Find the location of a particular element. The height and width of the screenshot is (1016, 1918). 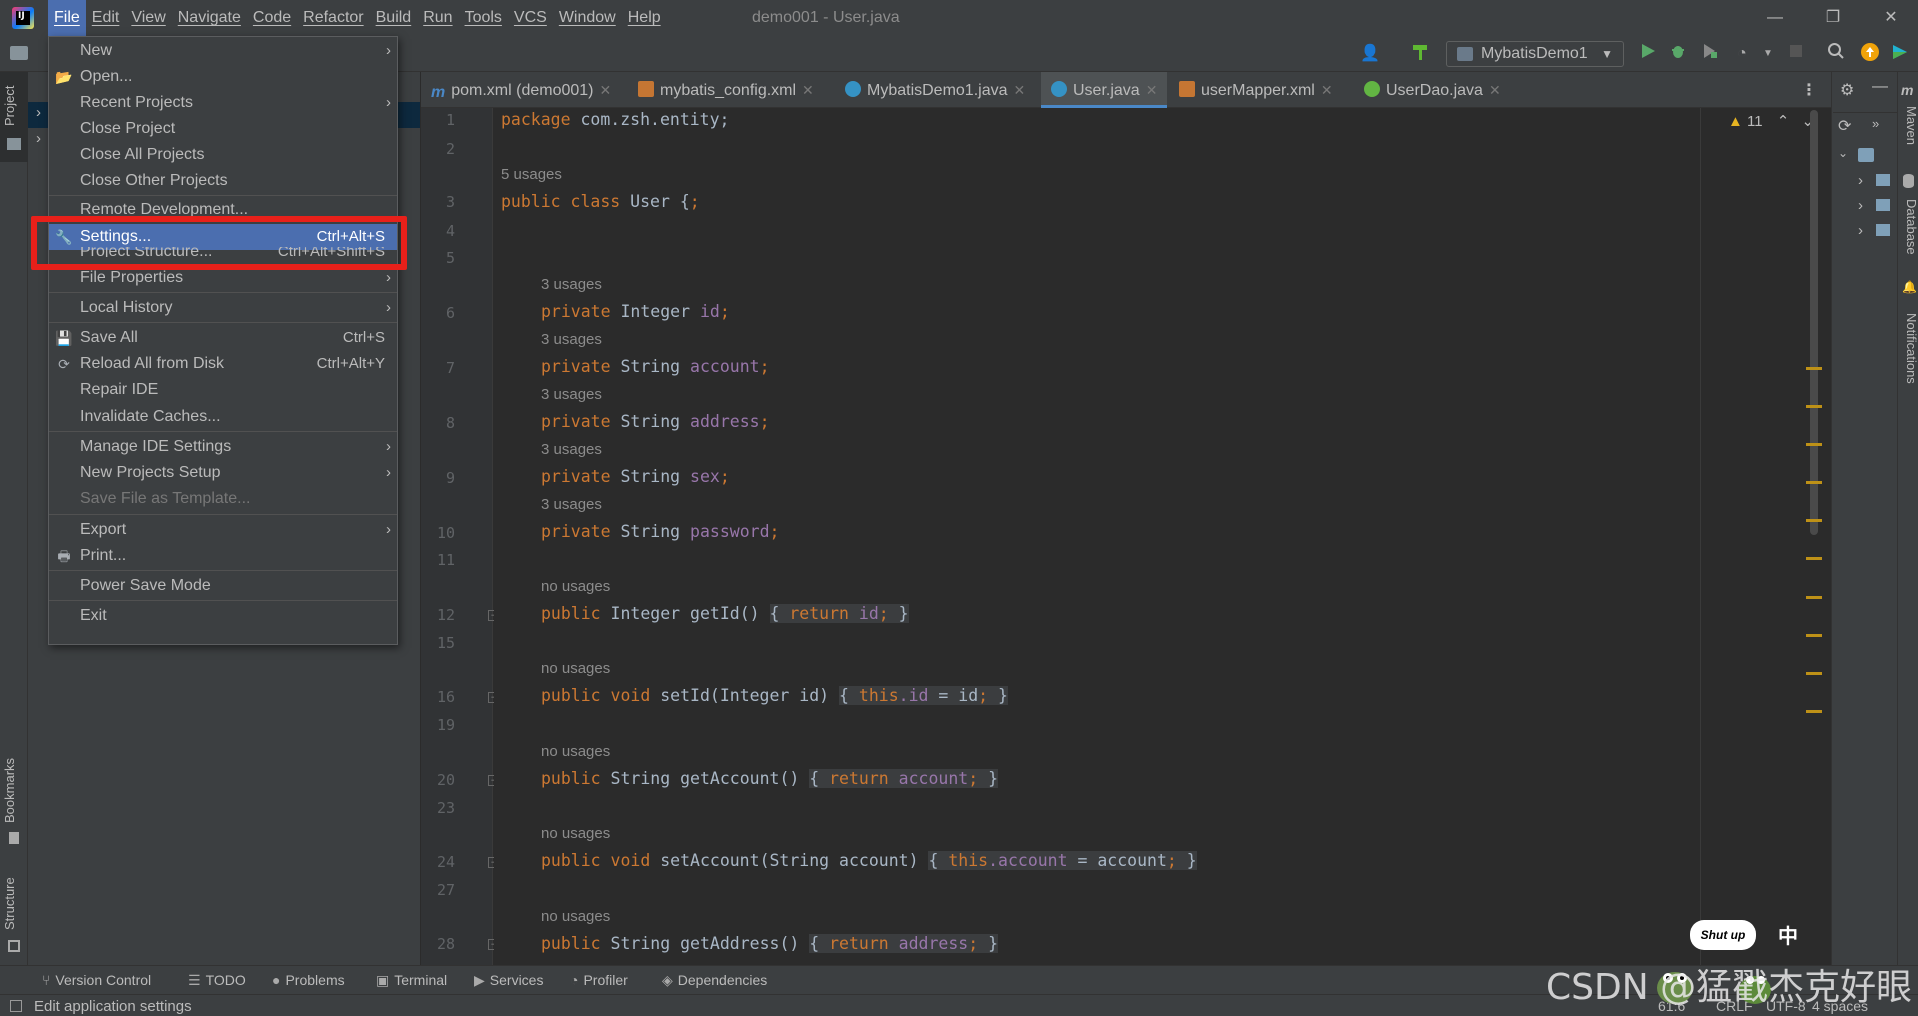

stop-icon is located at coordinates (1796, 54).